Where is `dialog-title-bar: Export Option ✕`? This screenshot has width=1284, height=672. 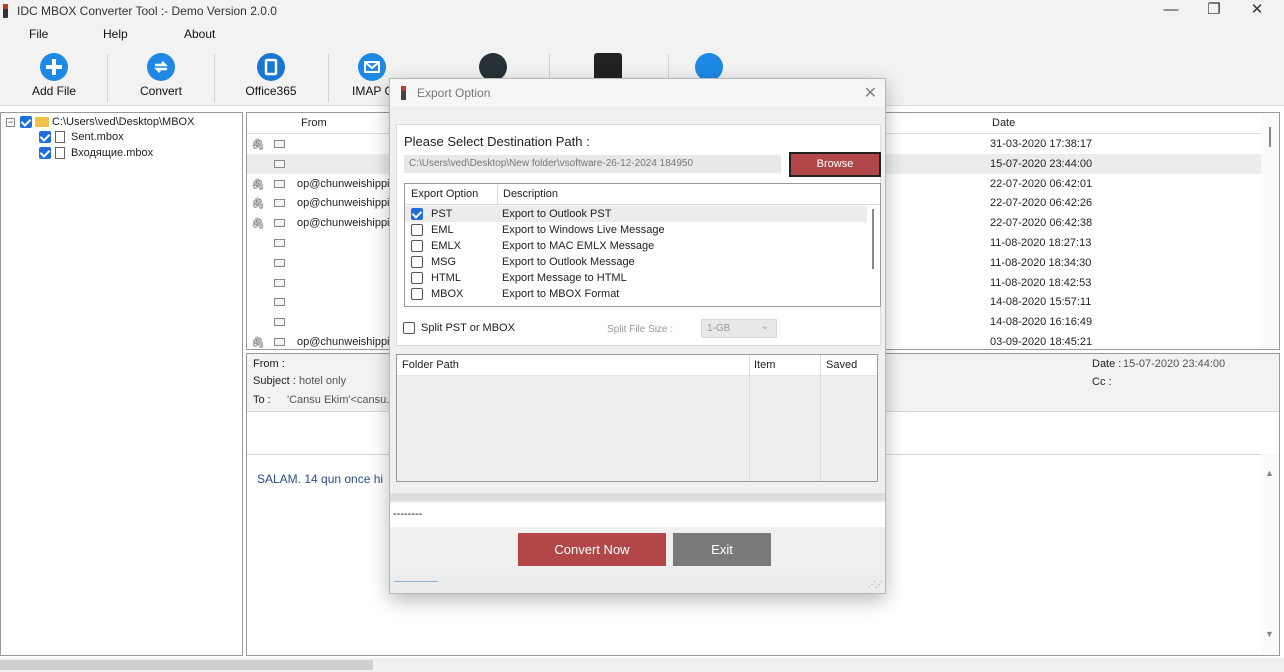
dialog-title-bar: Export Option ✕ is located at coordinates (637, 93).